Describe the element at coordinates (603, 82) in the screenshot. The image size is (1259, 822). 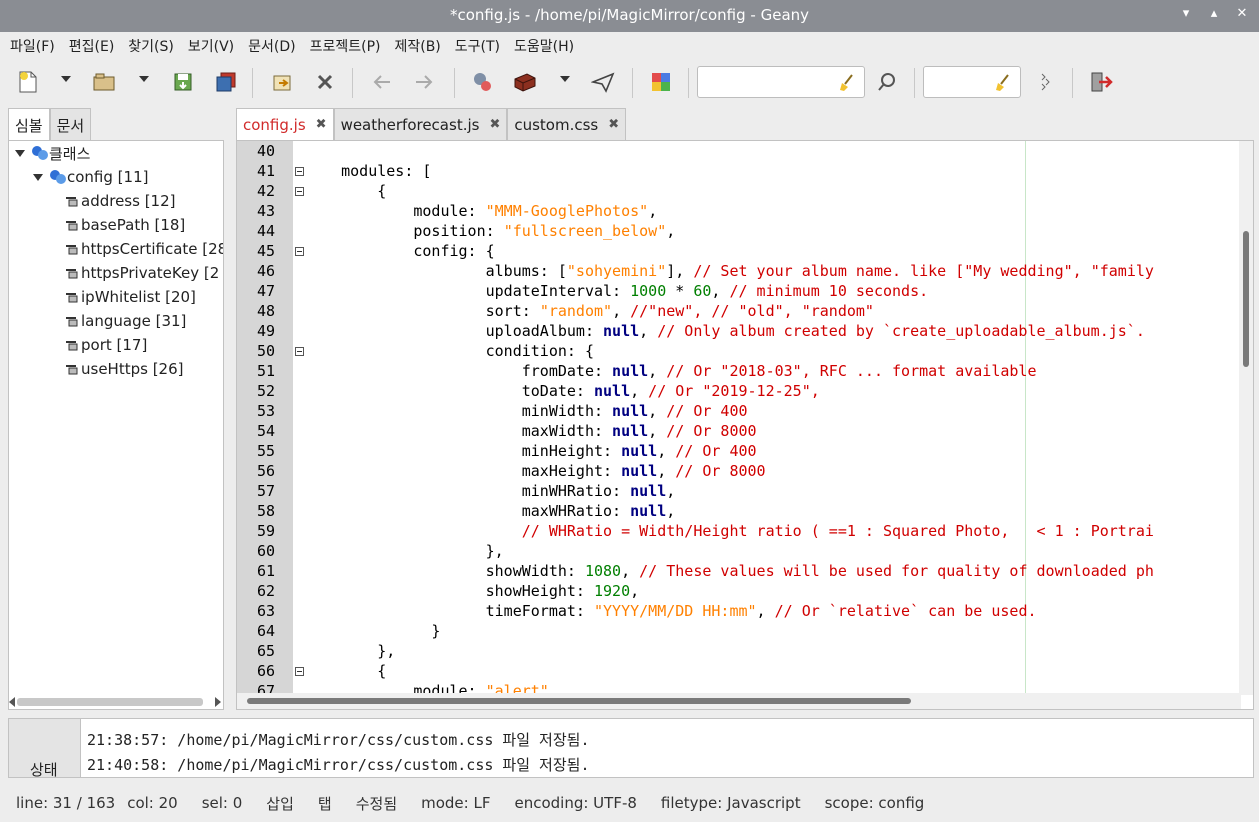
I see `execute-icon` at that location.